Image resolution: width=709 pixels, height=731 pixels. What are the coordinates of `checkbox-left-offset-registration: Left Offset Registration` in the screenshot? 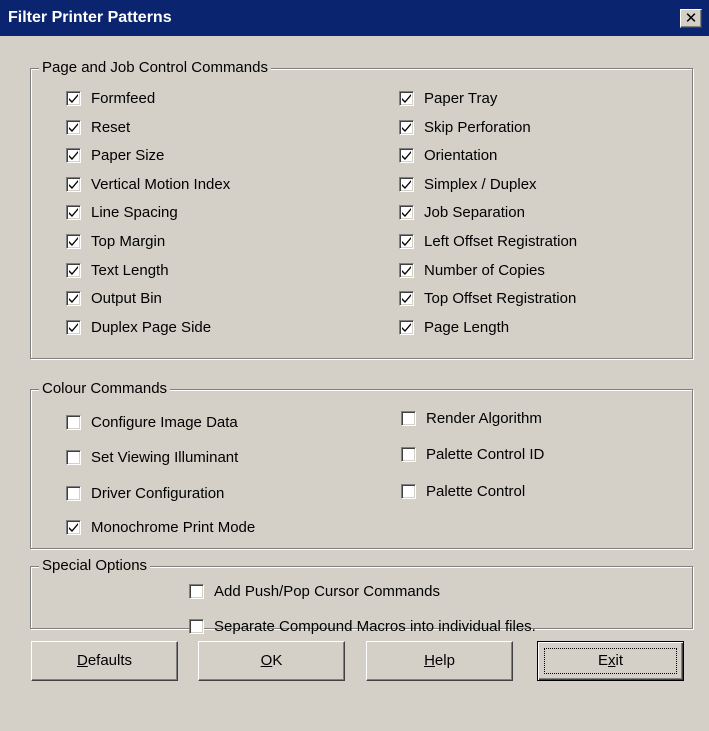 It's located at (488, 241).